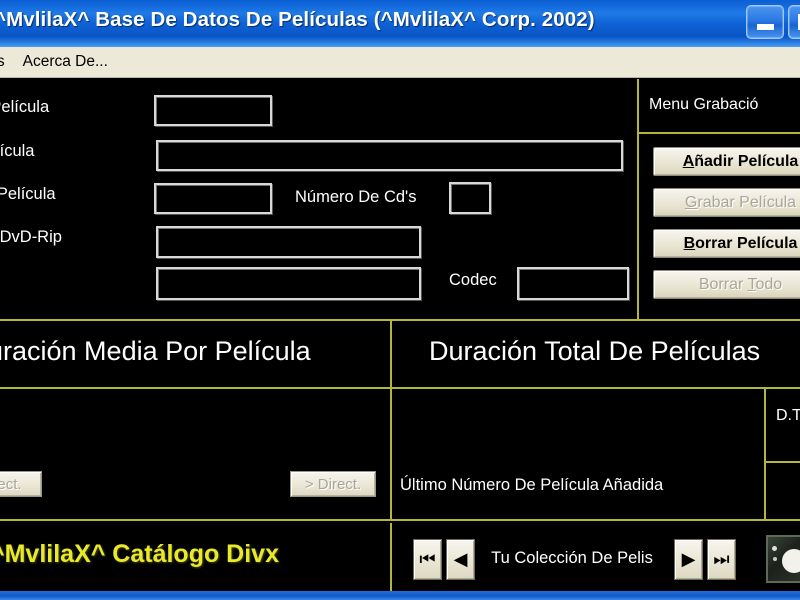 Image resolution: width=800 pixels, height=600 pixels. Describe the element at coordinates (721, 559) in the screenshot. I see `nav-last-button: ⏭` at that location.